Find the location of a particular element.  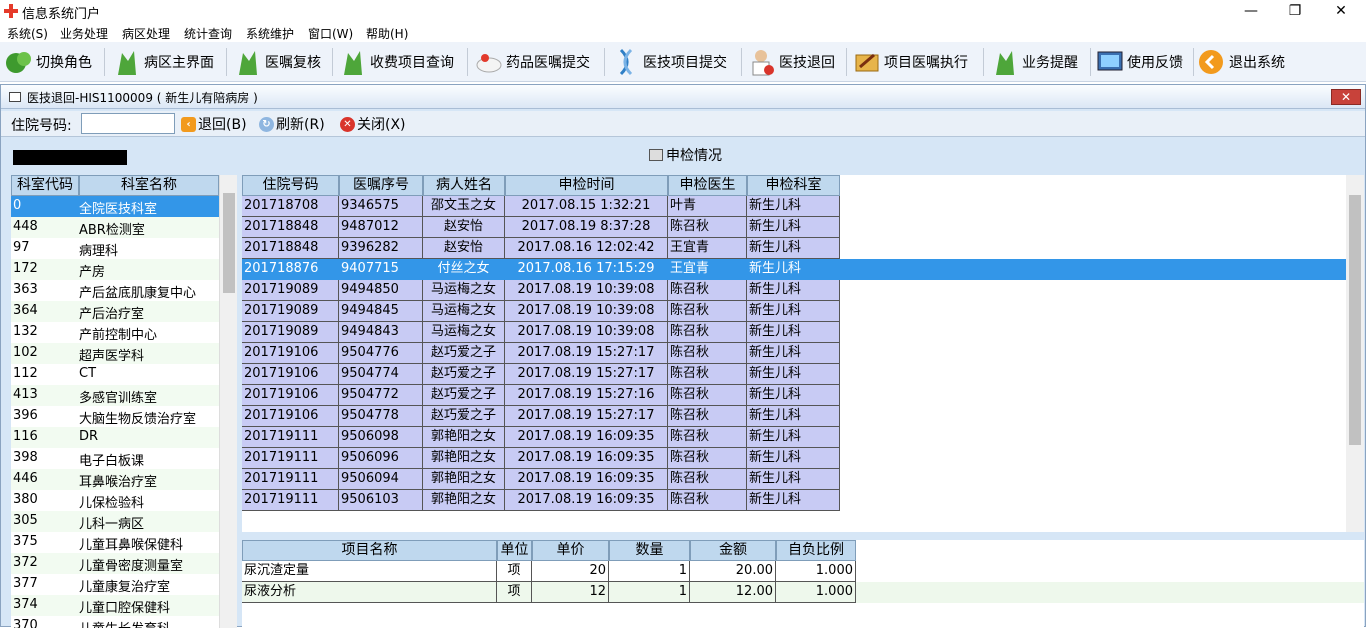

exit-button: 退出系统 is located at coordinates (1241, 62).